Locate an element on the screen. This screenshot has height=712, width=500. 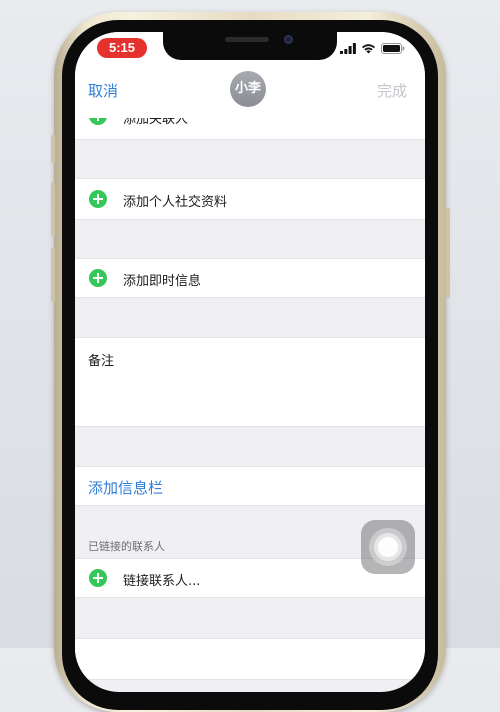
notes-field: 备注 is located at coordinates (250, 382).